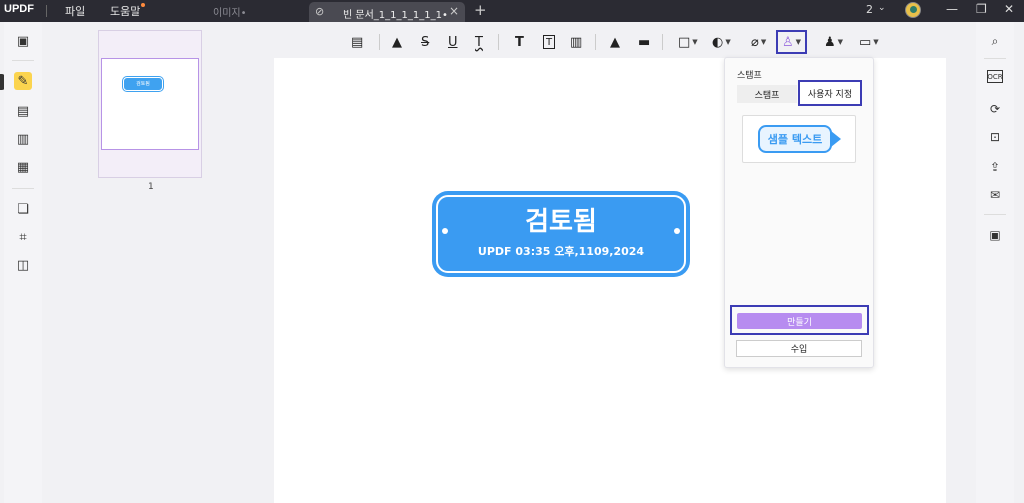 The image size is (1024, 503). I want to click on approved-stamp: 검토됨 UPDF 03:35 오후,1109,2024, so click(561, 234).